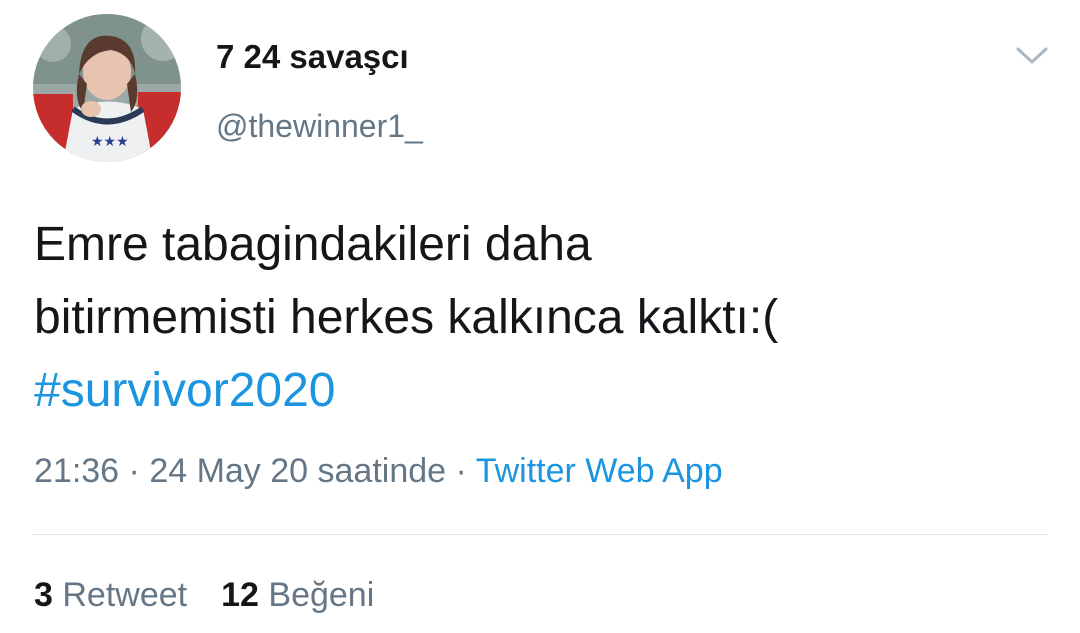 The width and height of the screenshot is (1080, 633). Describe the element at coordinates (312, 57) in the screenshot. I see `display-name: 7 24 savaşcı` at that location.